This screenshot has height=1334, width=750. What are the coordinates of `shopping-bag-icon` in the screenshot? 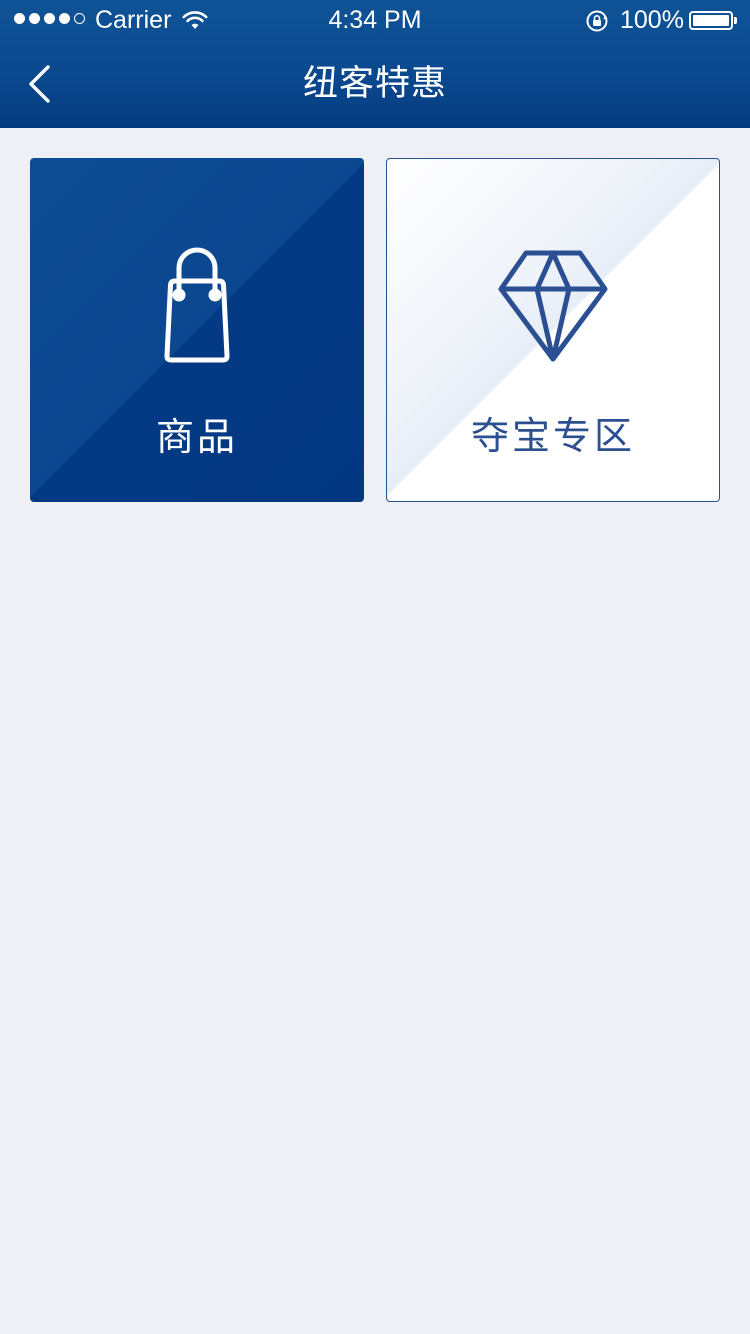 It's located at (197, 305).